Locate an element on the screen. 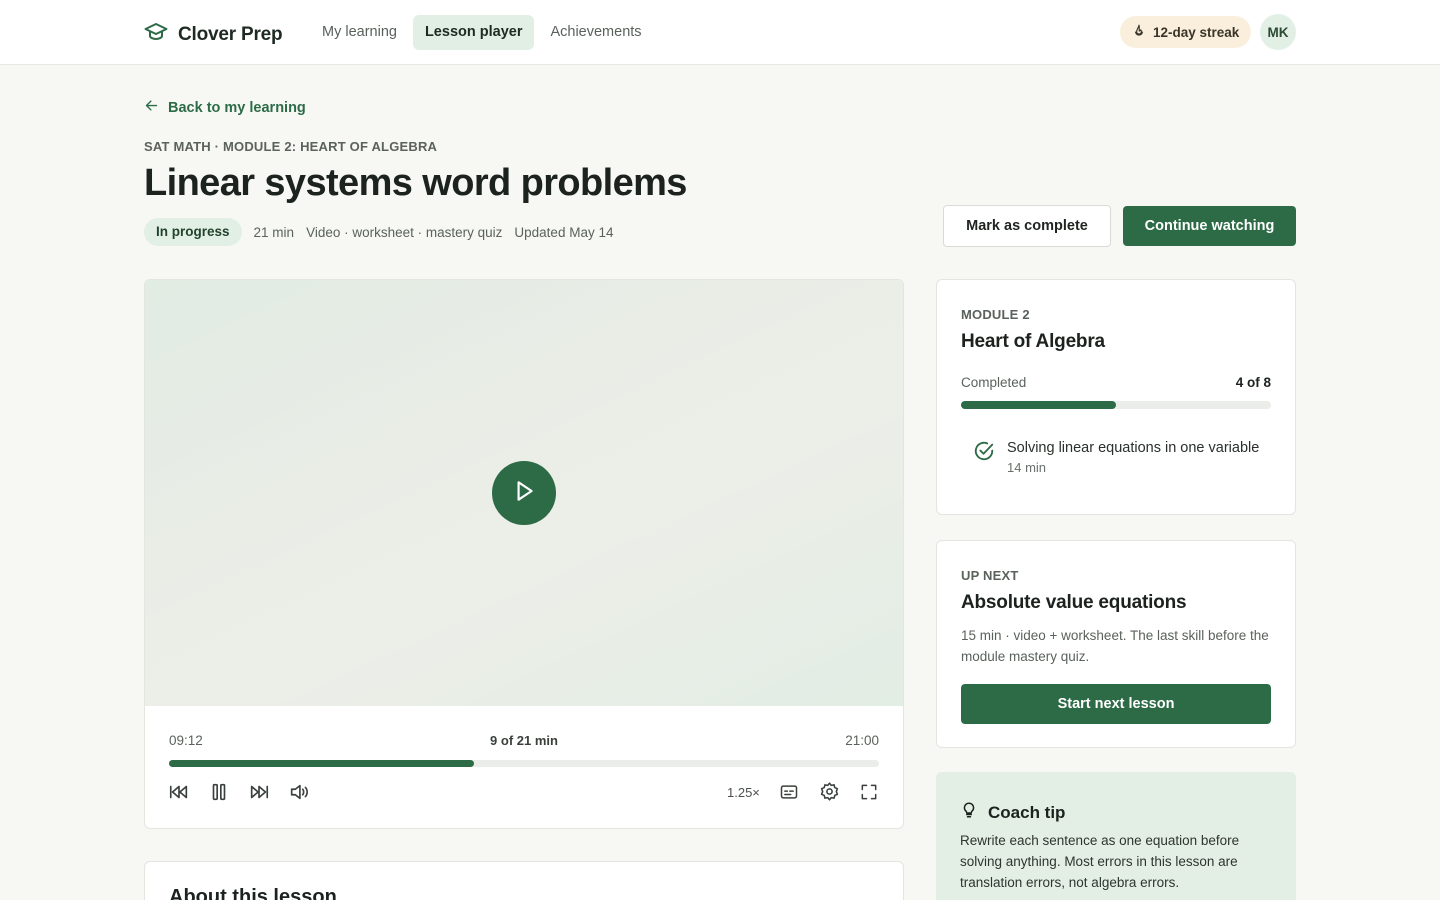  nav-lesson-player: Lesson player is located at coordinates (473, 32).